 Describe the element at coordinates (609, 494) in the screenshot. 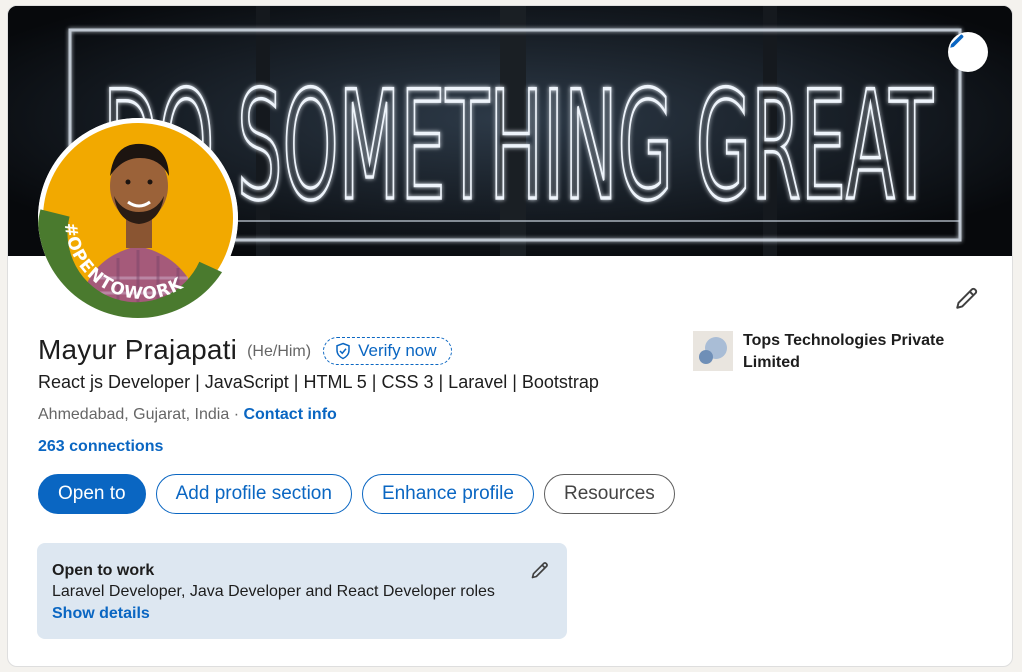

I see `resources-button: Resources` at that location.